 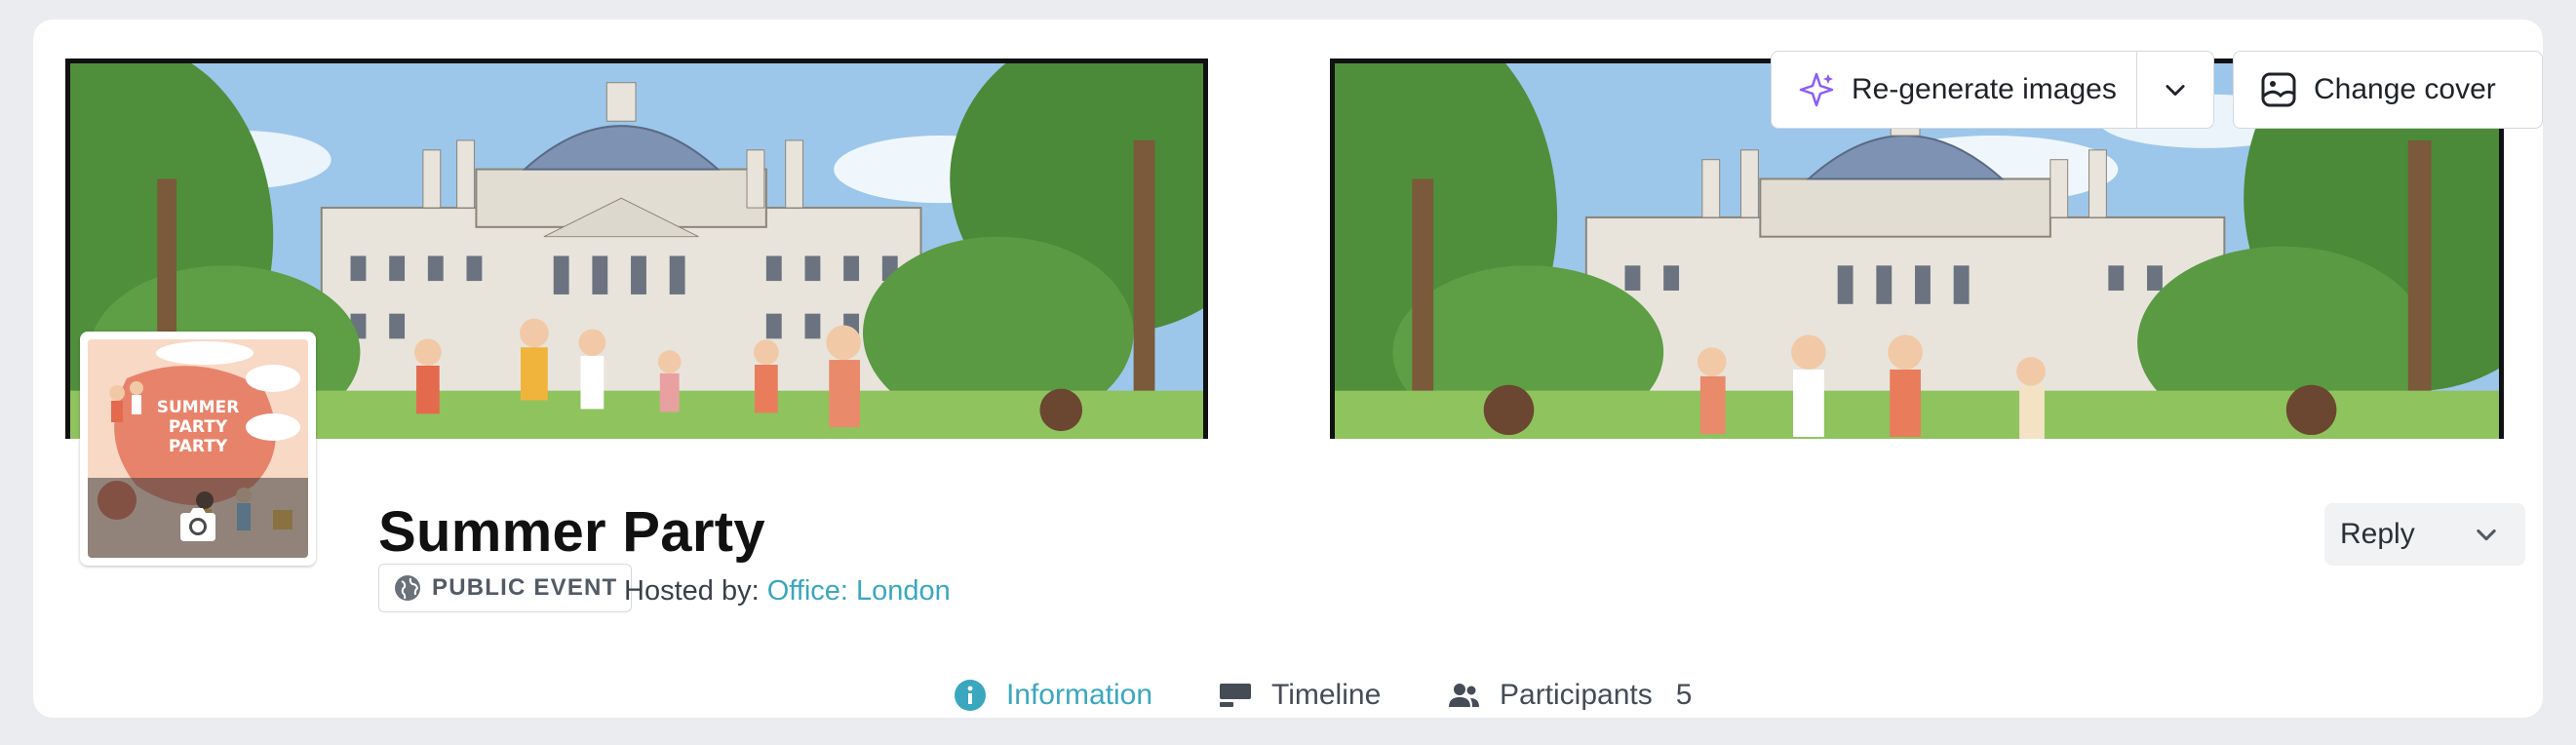 I want to click on participants-count: 5, so click(x=1684, y=695).